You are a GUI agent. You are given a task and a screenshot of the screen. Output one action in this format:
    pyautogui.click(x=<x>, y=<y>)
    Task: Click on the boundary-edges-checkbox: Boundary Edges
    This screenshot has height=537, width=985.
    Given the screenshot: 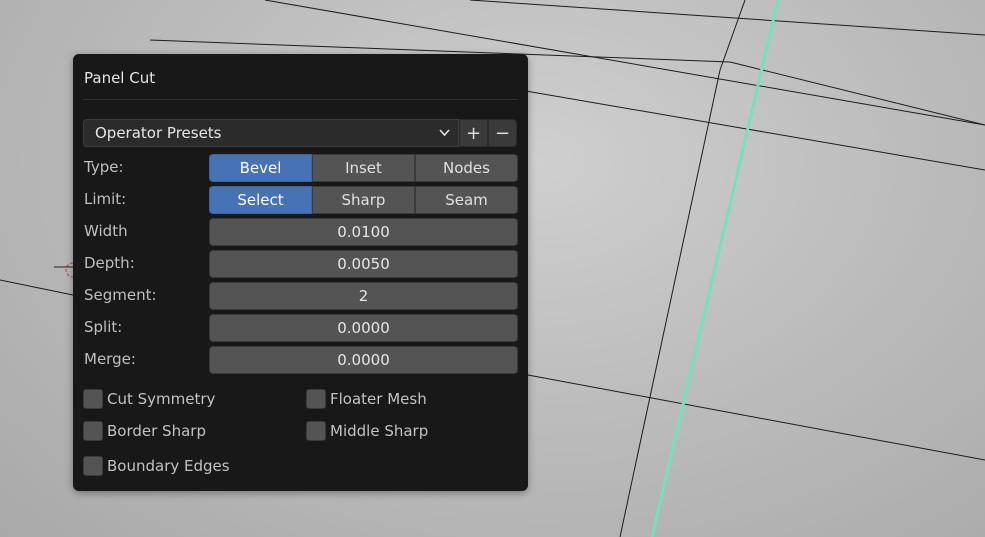 What is the action you would take?
    pyautogui.click(x=156, y=466)
    